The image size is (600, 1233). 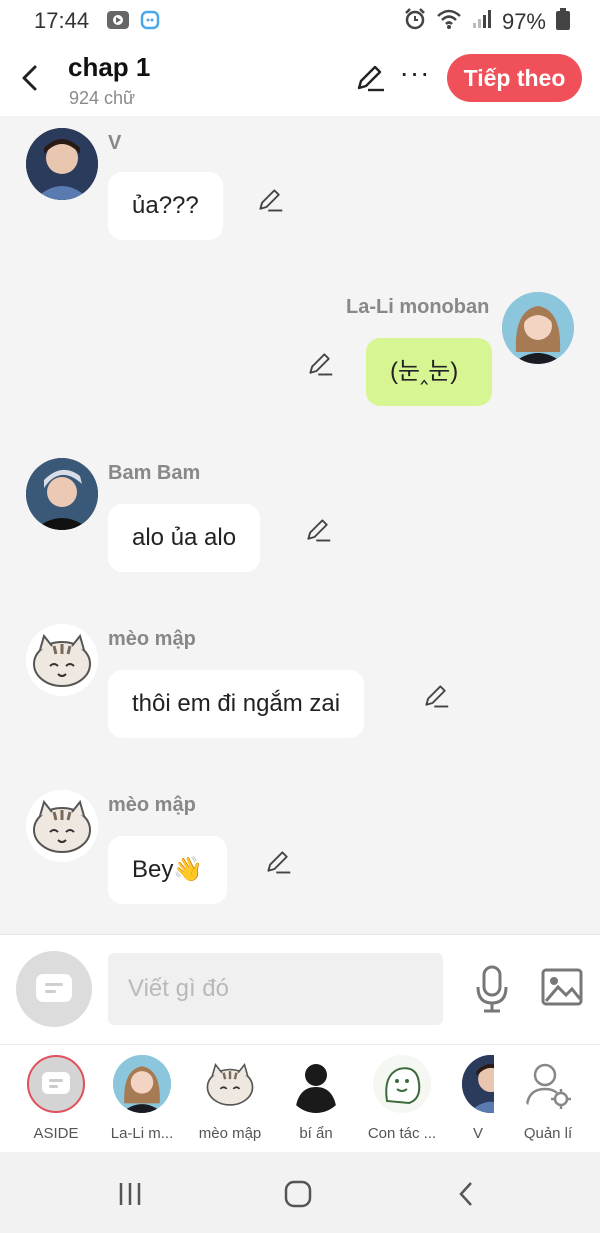 I want to click on message-input: Viết gì đó, so click(x=275, y=989).